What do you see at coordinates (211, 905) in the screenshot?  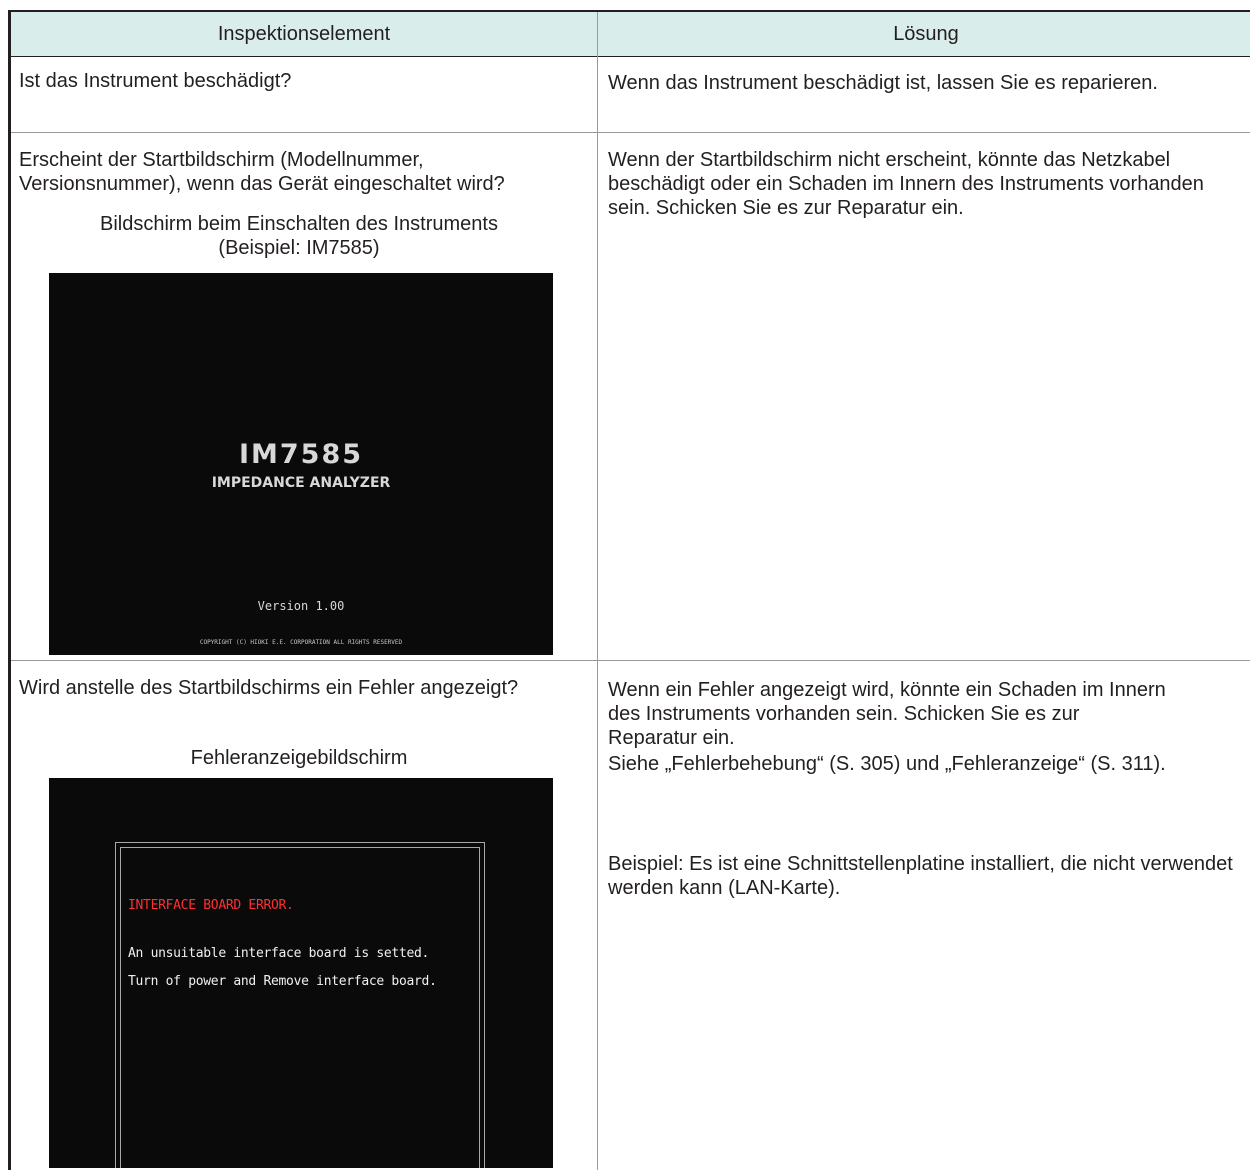 I see `error-title: INTERFACE BOARD ERROR.` at bounding box center [211, 905].